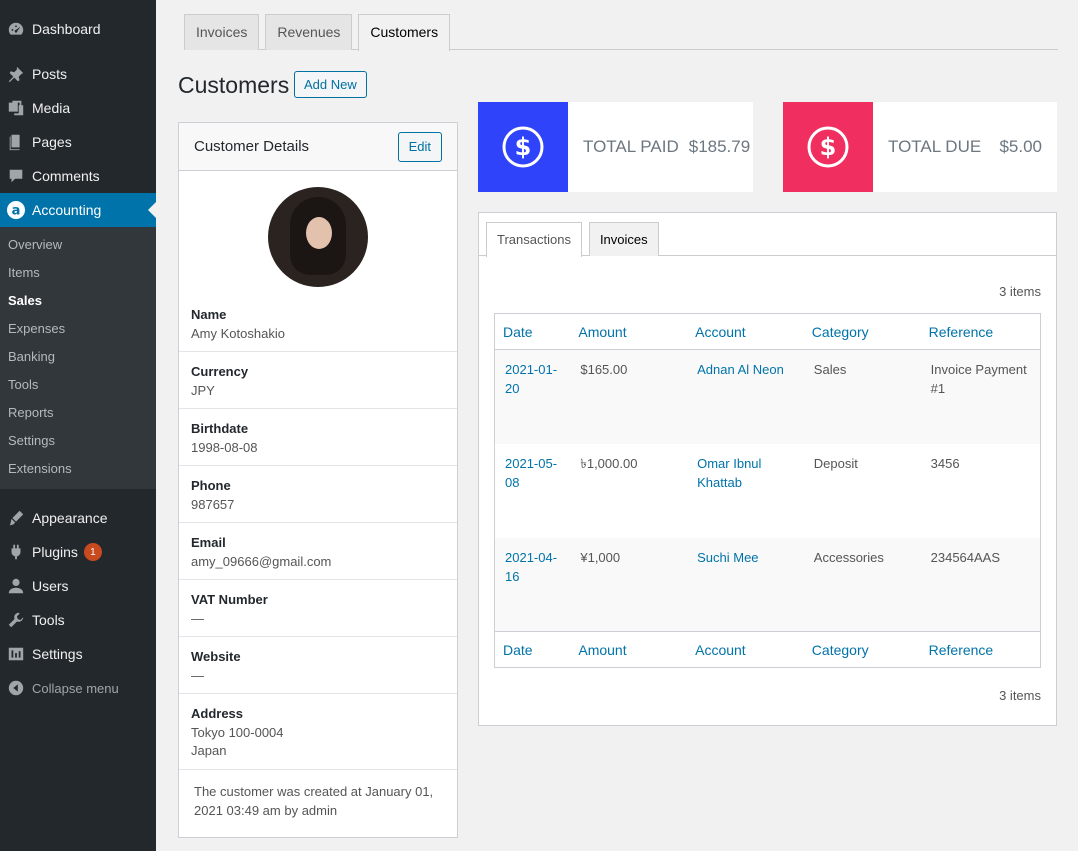 Image resolution: width=1078 pixels, height=851 pixels. Describe the element at coordinates (252, 146) in the screenshot. I see `customer-details-title: Customer Details` at that location.